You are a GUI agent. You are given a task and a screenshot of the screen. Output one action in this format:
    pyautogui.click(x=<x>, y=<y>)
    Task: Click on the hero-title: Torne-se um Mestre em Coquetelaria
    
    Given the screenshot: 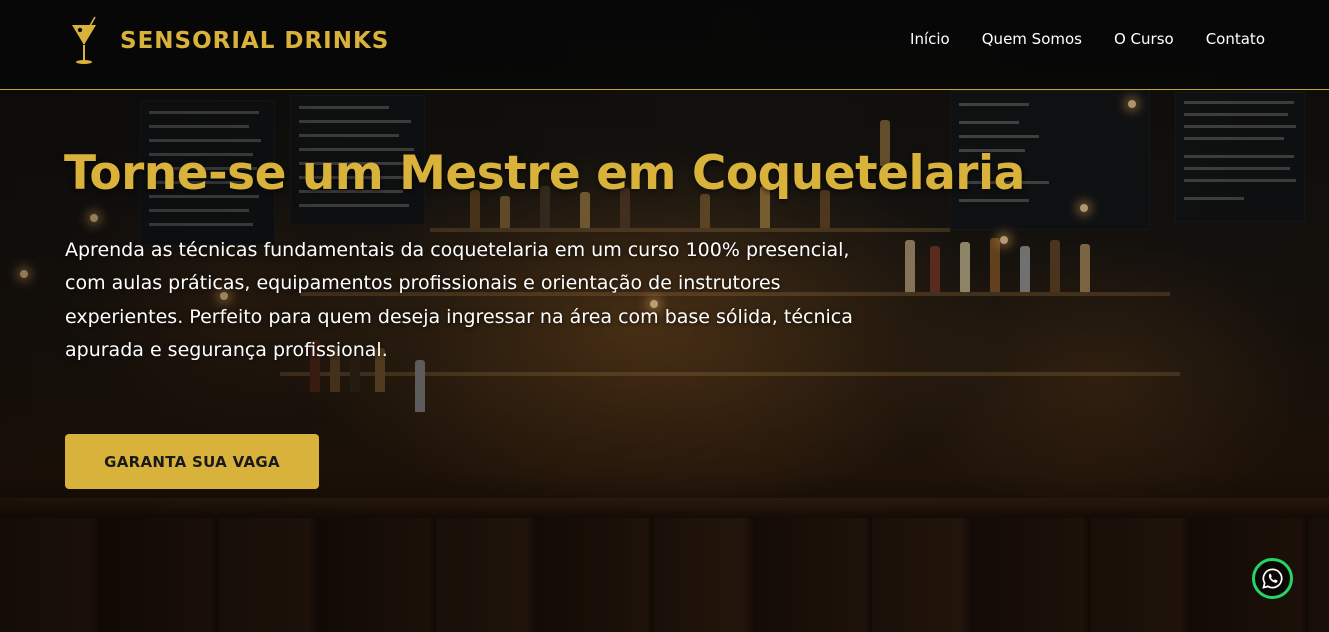 What is the action you would take?
    pyautogui.click(x=544, y=173)
    